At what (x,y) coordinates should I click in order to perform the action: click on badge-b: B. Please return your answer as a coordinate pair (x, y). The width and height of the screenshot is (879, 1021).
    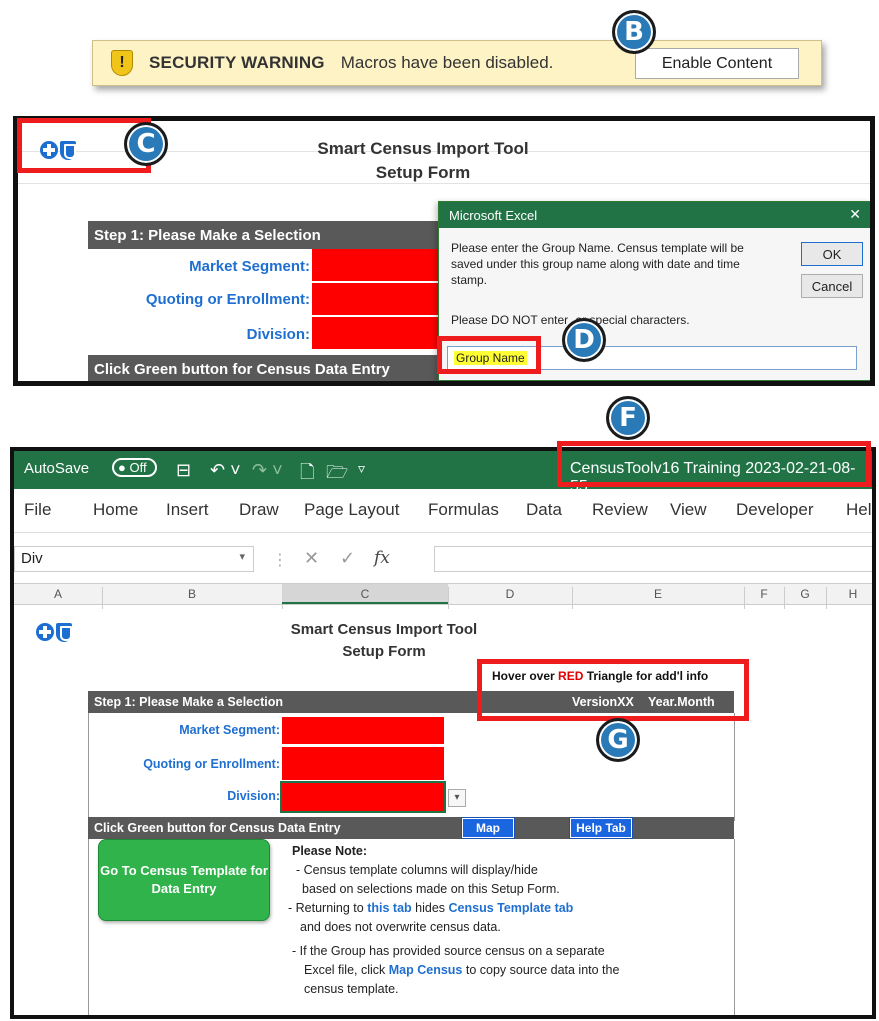
    Looking at the image, I should click on (634, 32).